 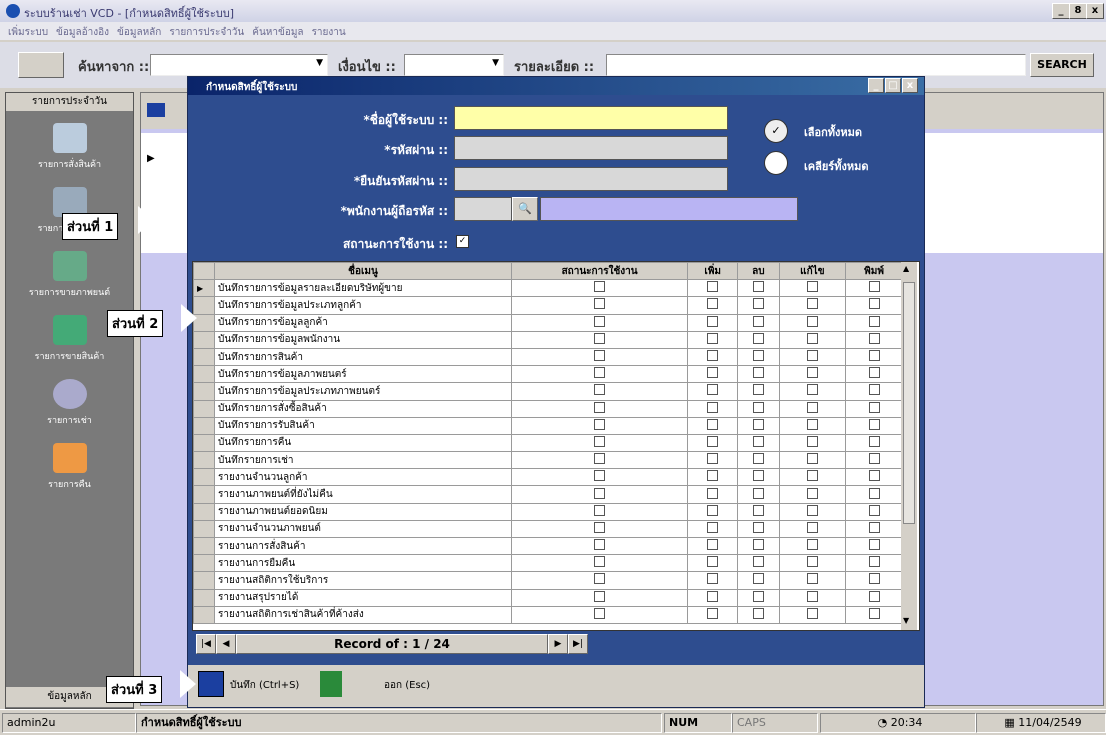 What do you see at coordinates (264, 685) in the screenshot?
I see `save-button: บันทึก (Ctrl+S)` at bounding box center [264, 685].